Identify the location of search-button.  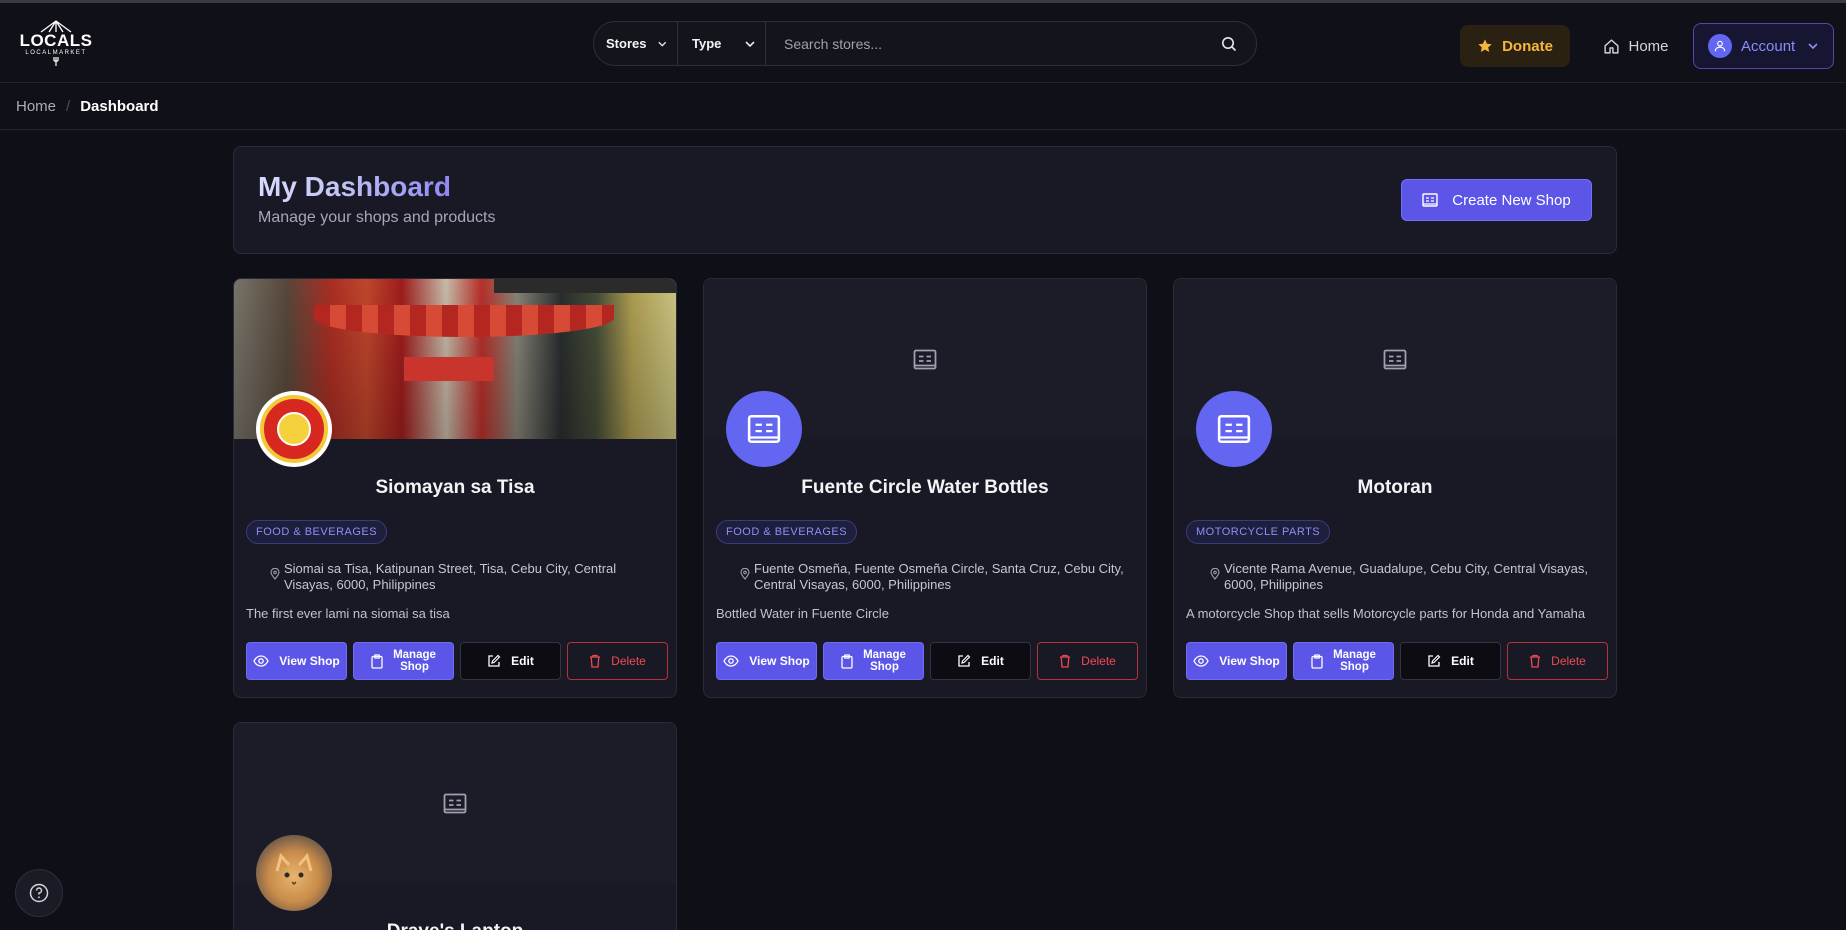
(1229, 43).